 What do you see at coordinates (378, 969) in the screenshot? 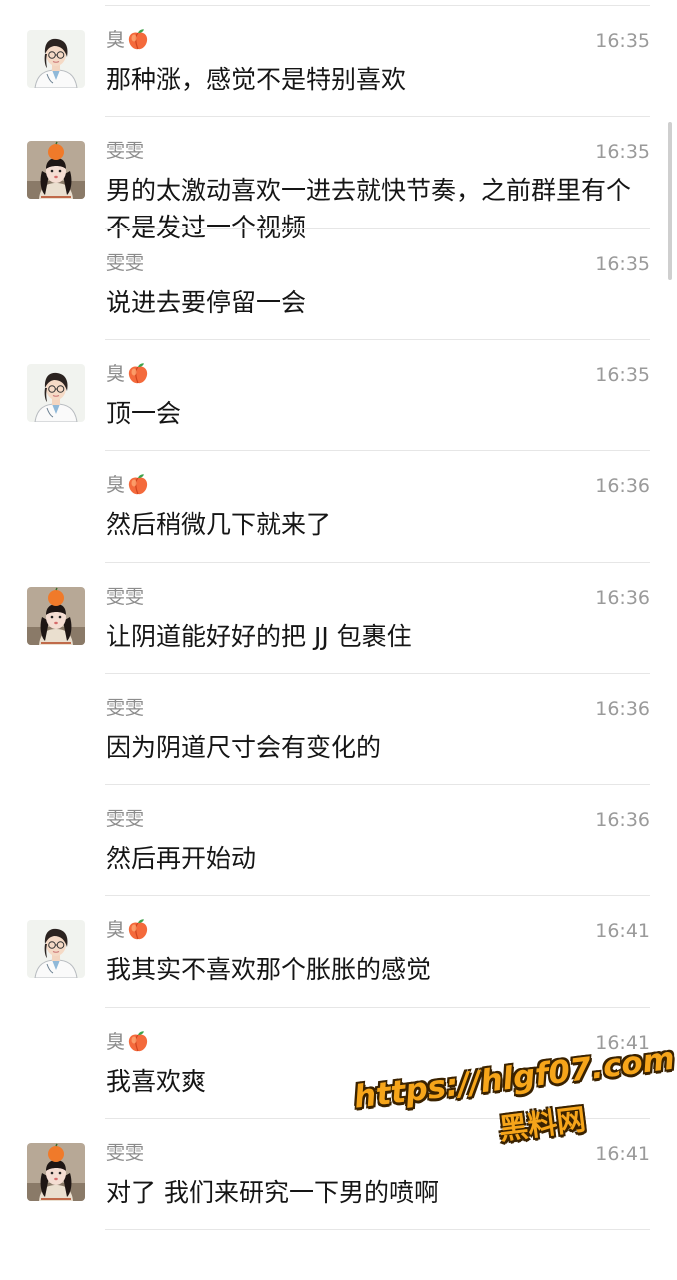
I see `message-text: 我其实不喜欢那个胀胀的感觉` at bounding box center [378, 969].